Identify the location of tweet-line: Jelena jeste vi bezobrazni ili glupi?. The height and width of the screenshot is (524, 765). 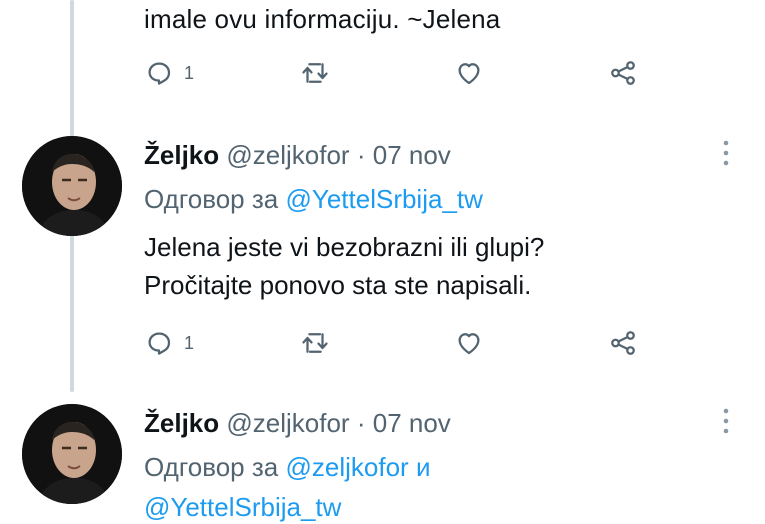
(344, 247).